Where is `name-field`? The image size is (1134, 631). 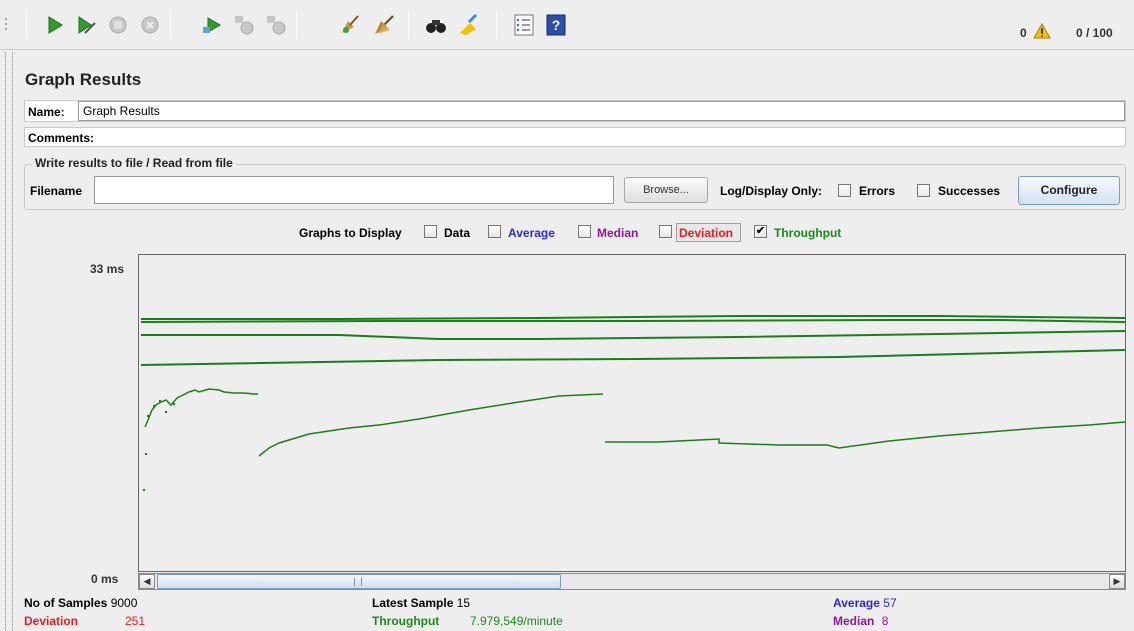
name-field is located at coordinates (601, 111).